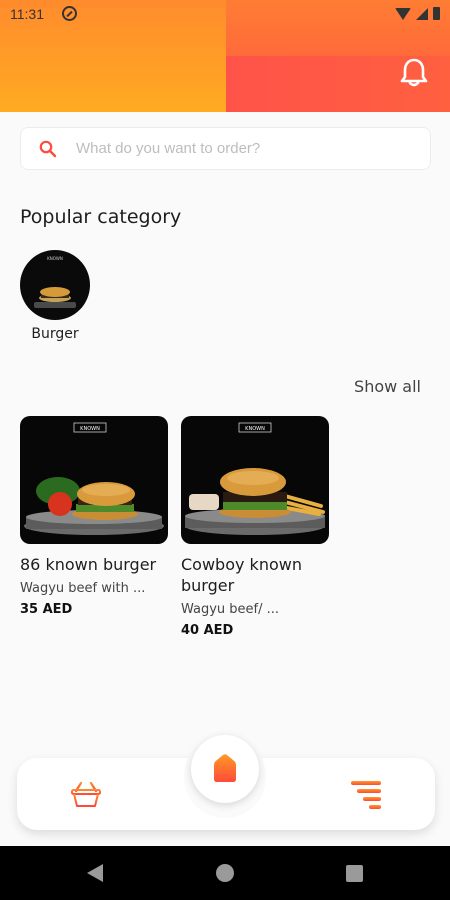 Image resolution: width=450 pixels, height=900 pixels. I want to click on product-name: 86 known burger, so click(88, 564).